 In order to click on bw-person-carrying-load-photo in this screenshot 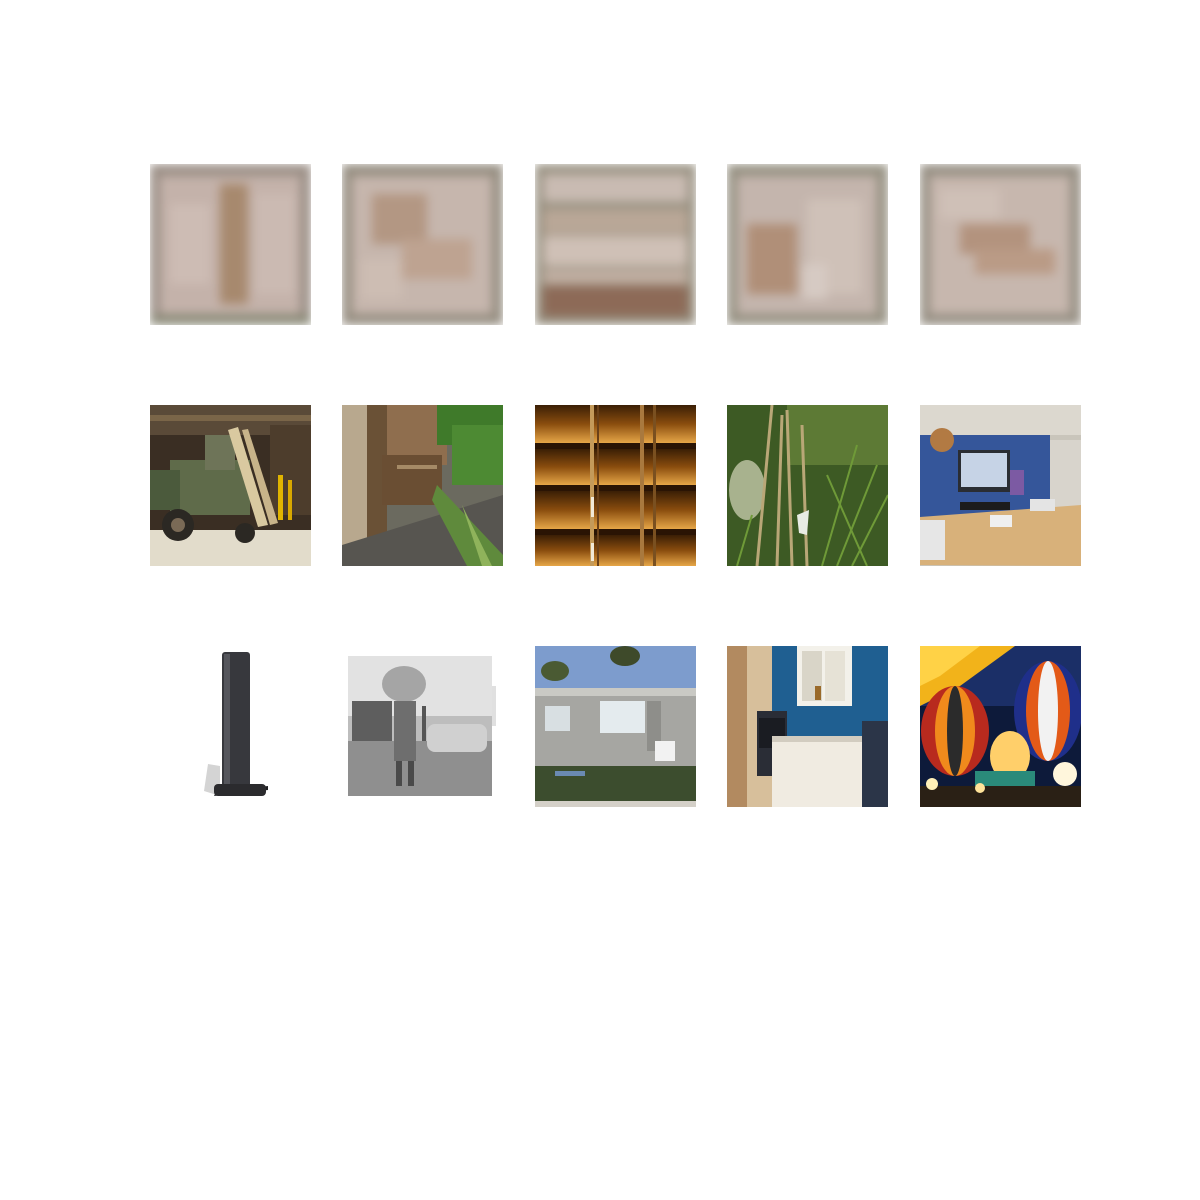, I will do `click(422, 726)`.